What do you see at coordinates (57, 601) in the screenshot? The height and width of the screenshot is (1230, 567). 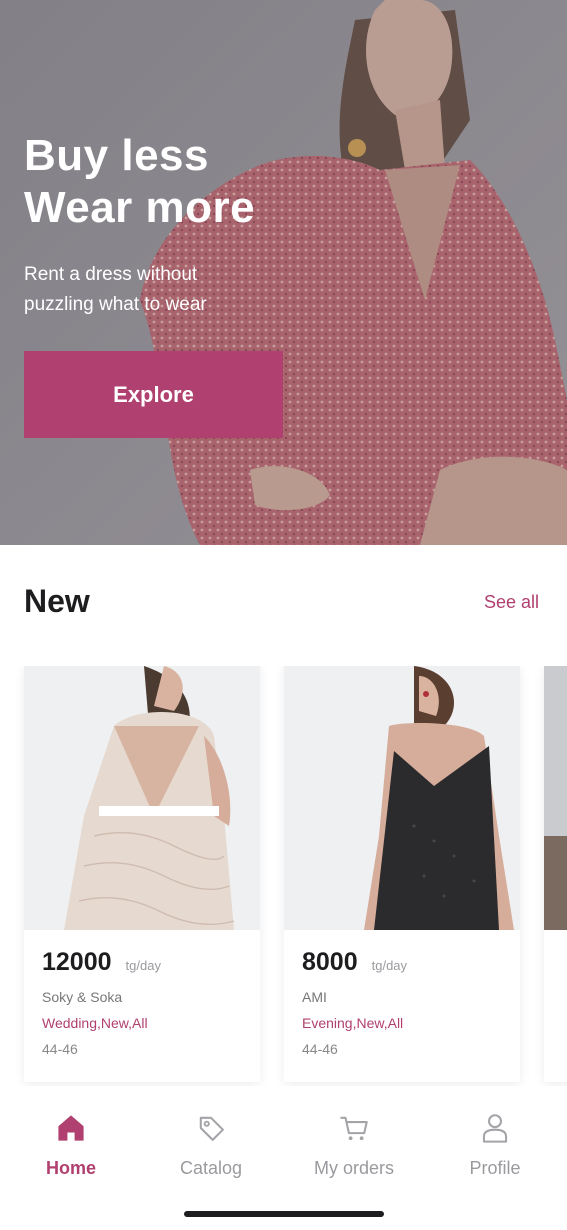 I see `section-title-new: New` at bounding box center [57, 601].